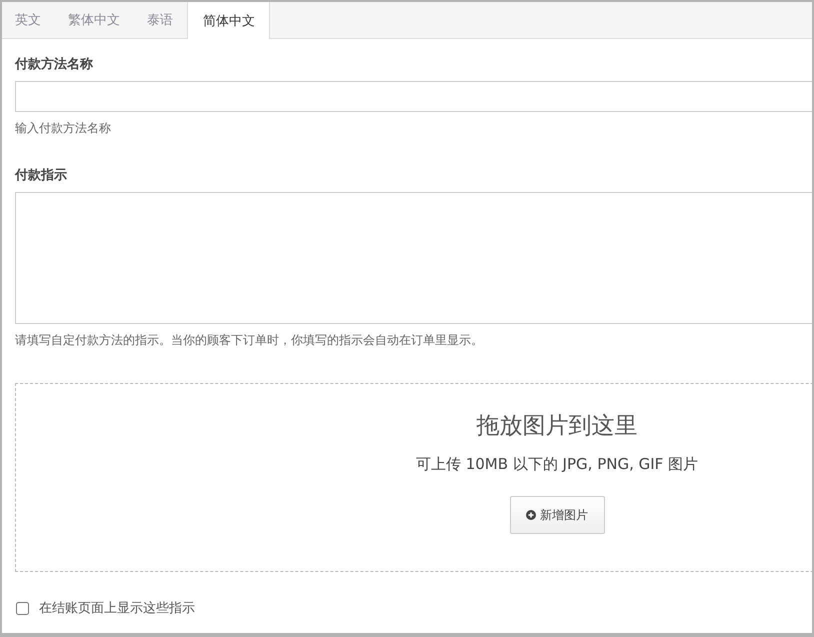 This screenshot has height=637, width=814. What do you see at coordinates (557, 426) in the screenshot?
I see `drop-title: 拖放图片到这里` at bounding box center [557, 426].